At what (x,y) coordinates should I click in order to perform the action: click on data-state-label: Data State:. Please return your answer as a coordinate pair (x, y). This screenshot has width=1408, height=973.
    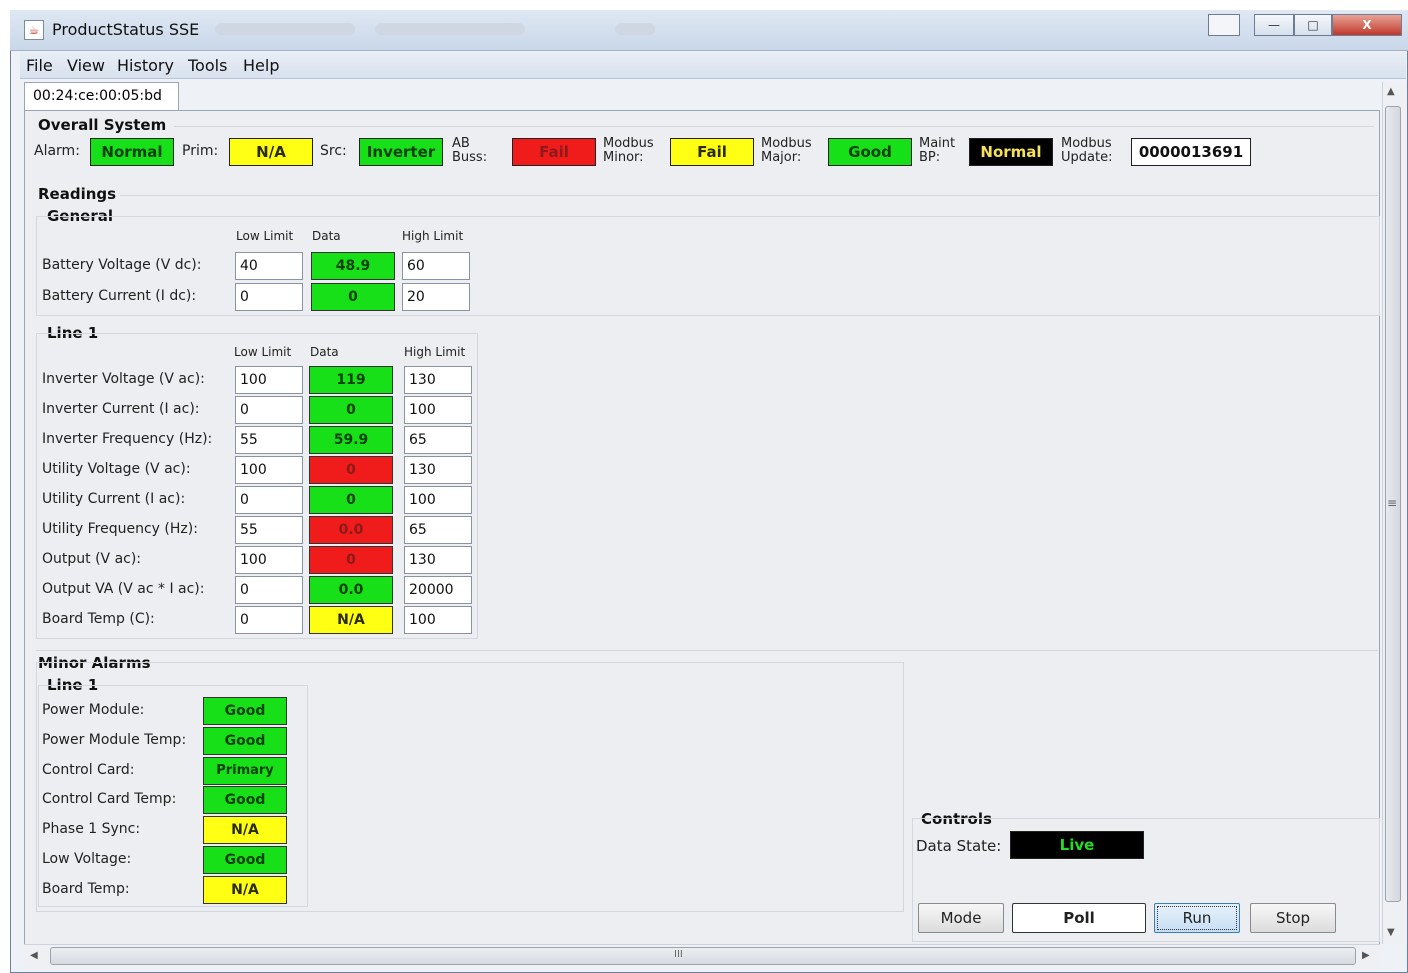
    Looking at the image, I should click on (959, 846).